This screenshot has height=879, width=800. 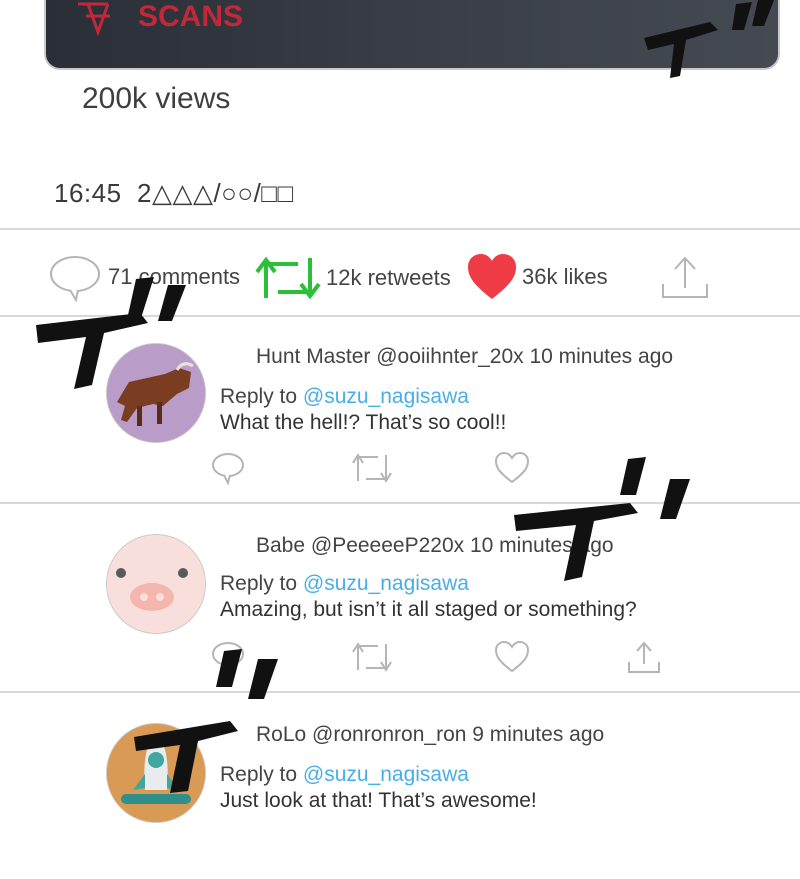 I want to click on divider, so click(x=400, y=229).